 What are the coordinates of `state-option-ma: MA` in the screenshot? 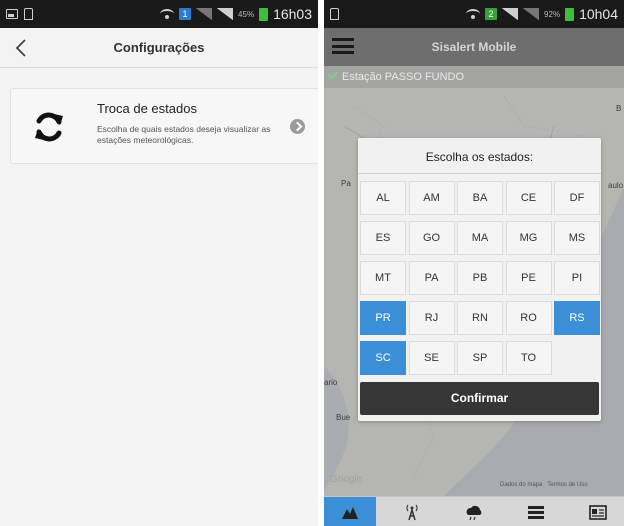 It's located at (480, 238).